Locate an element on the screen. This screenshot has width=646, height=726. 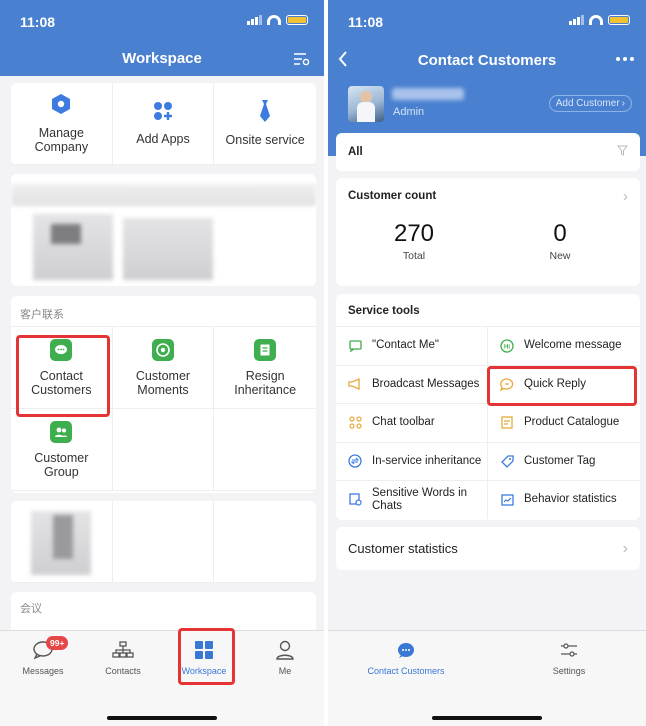
filter-bar: All is located at coordinates (488, 152).